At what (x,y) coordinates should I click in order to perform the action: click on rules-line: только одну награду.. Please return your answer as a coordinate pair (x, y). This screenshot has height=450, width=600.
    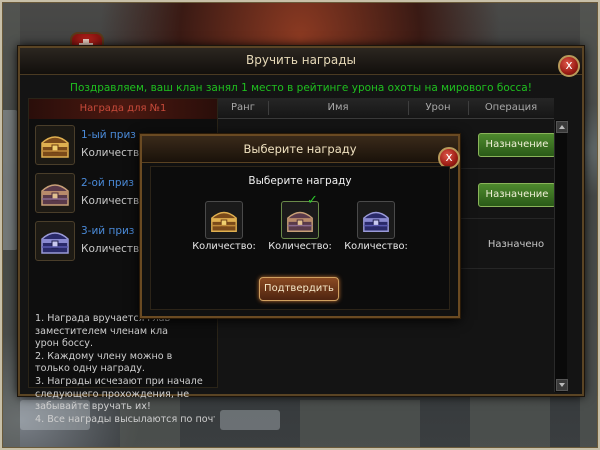
    Looking at the image, I should click on (90, 369).